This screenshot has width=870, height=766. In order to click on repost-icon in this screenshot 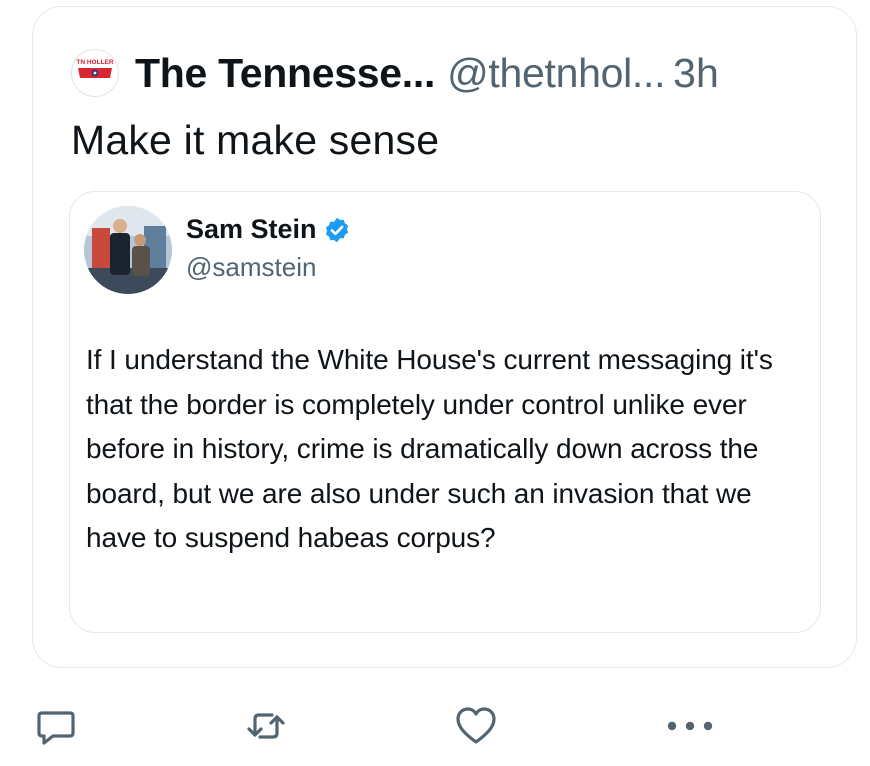, I will do `click(266, 726)`.